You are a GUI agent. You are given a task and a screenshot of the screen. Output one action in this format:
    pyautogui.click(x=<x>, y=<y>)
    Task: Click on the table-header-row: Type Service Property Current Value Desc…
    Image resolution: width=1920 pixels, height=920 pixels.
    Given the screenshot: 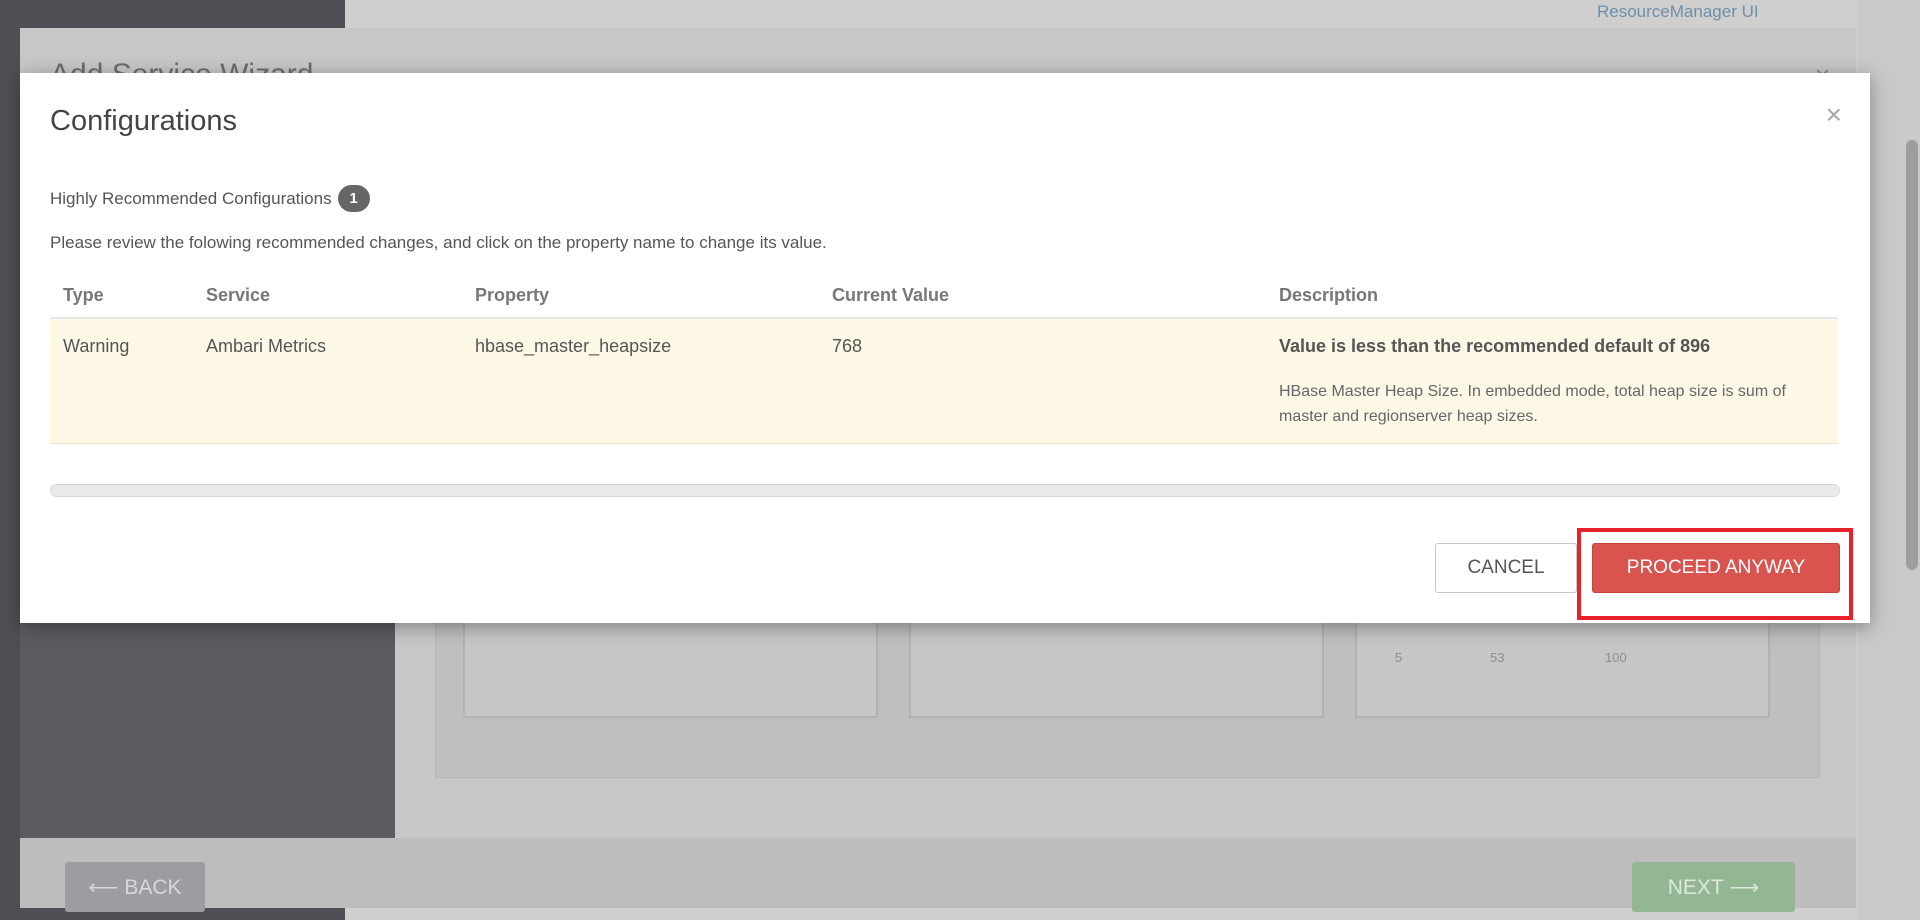 What is the action you would take?
    pyautogui.click(x=944, y=296)
    